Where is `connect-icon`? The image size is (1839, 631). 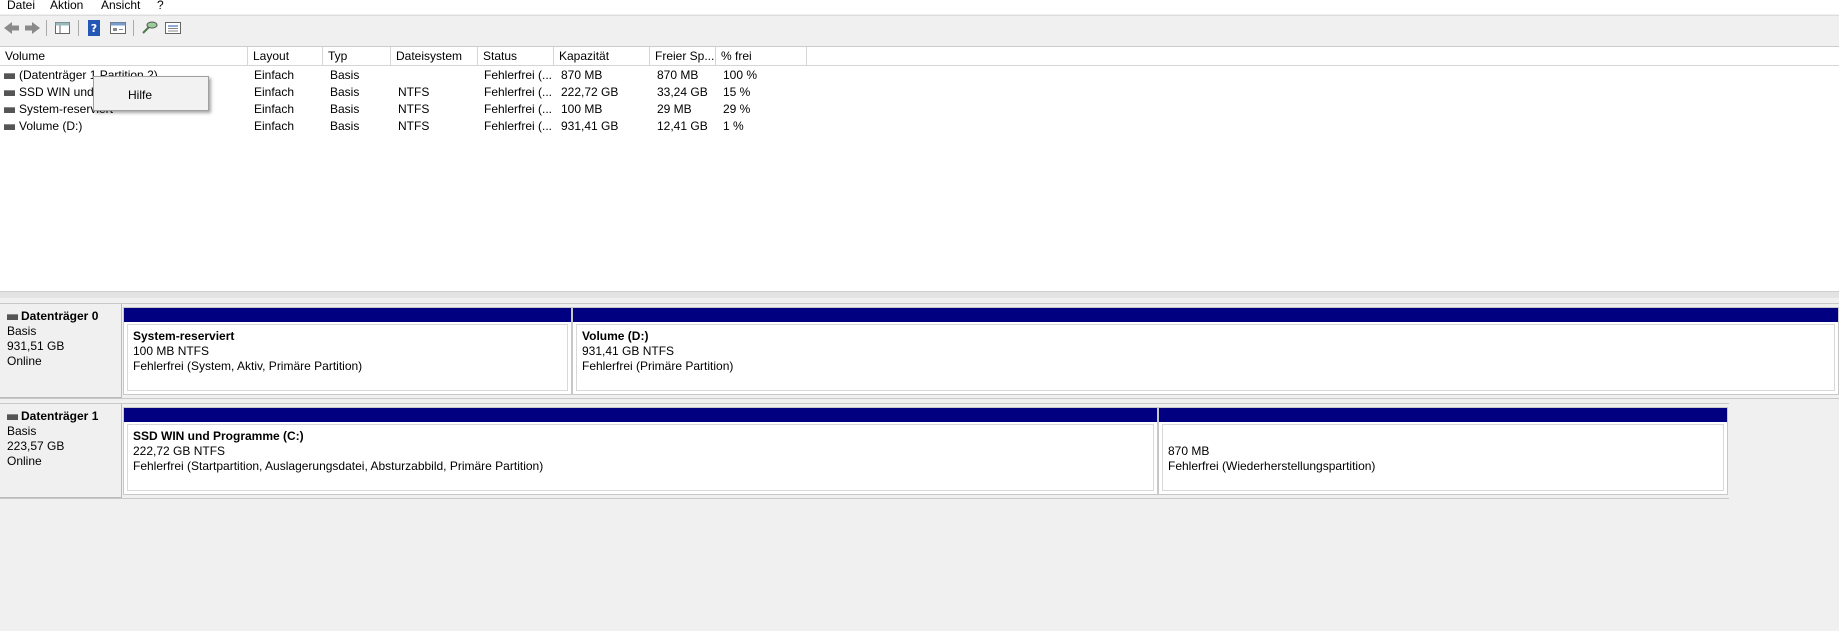 connect-icon is located at coordinates (150, 28).